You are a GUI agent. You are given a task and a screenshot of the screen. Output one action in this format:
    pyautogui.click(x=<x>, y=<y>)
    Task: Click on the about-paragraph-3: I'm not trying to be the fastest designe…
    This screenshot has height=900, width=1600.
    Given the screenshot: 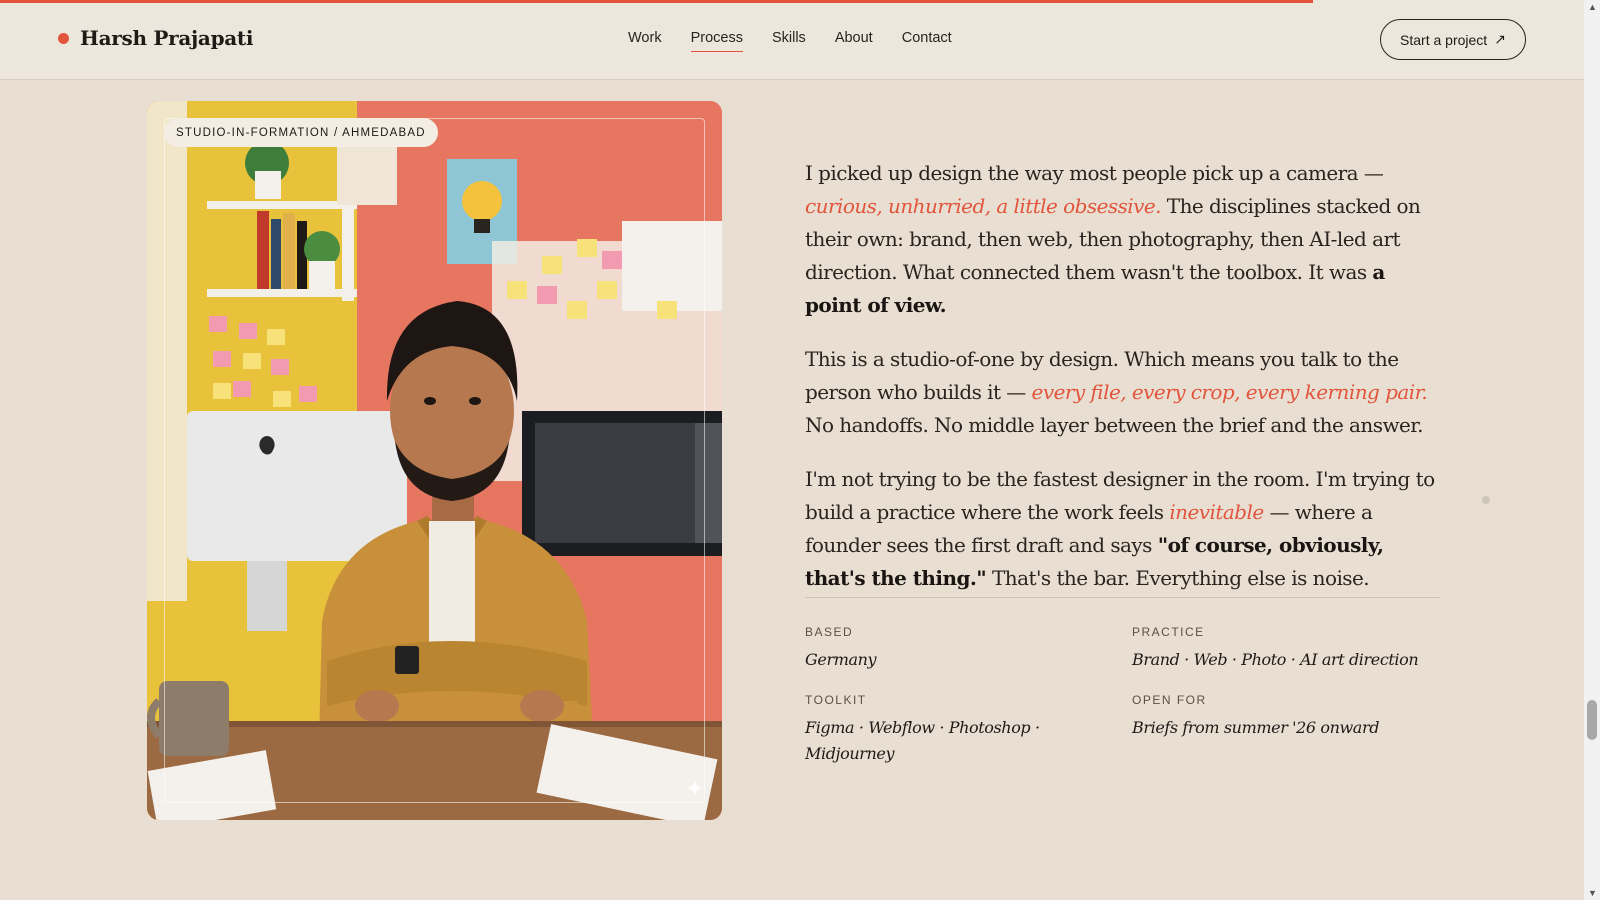 What is the action you would take?
    pyautogui.click(x=1125, y=529)
    